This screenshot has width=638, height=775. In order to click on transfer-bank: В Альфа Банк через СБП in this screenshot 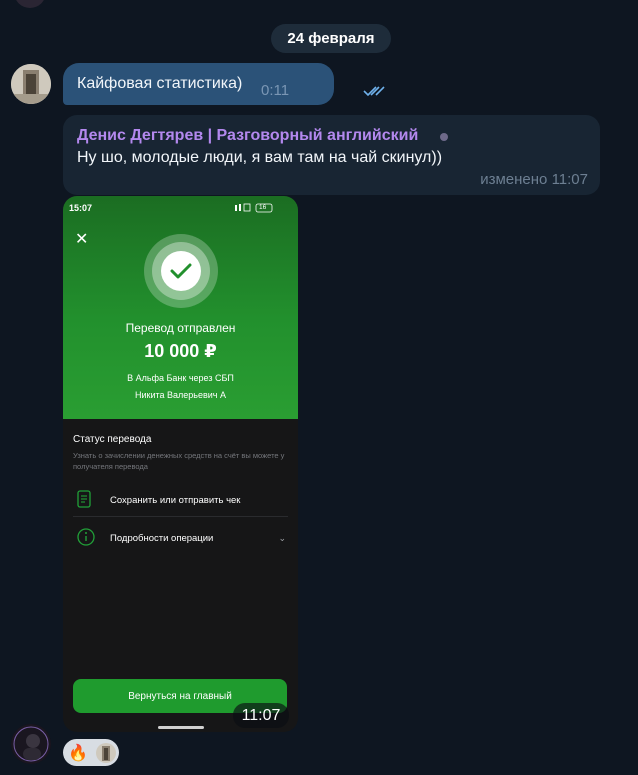, I will do `click(180, 378)`.